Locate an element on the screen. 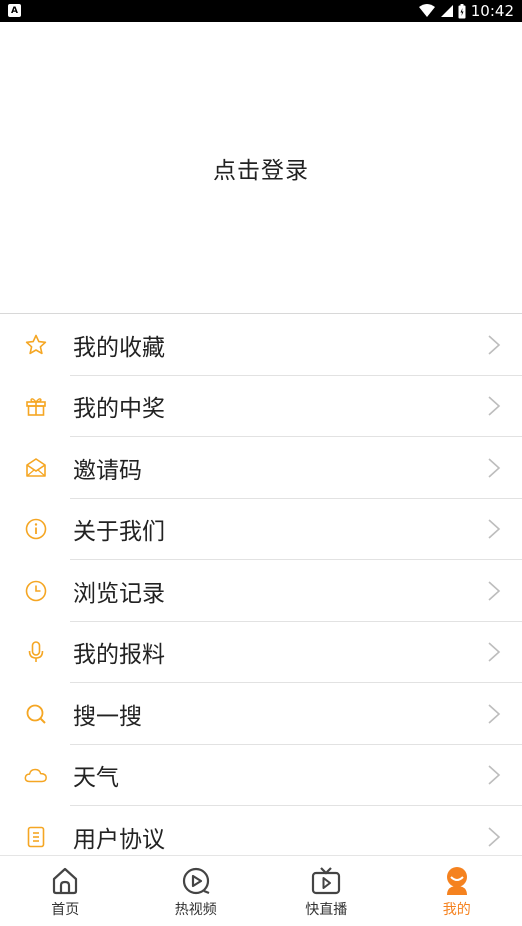 This screenshot has width=522, height=926. tab-label: 首页 is located at coordinates (65, 910).